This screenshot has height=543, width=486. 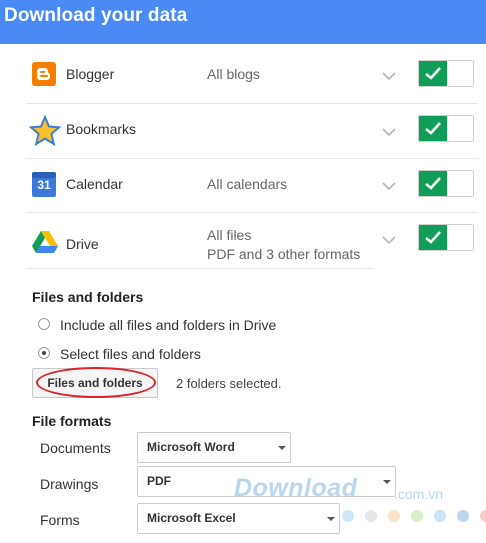 What do you see at coordinates (229, 235) in the screenshot?
I see `service-detail: All files` at bounding box center [229, 235].